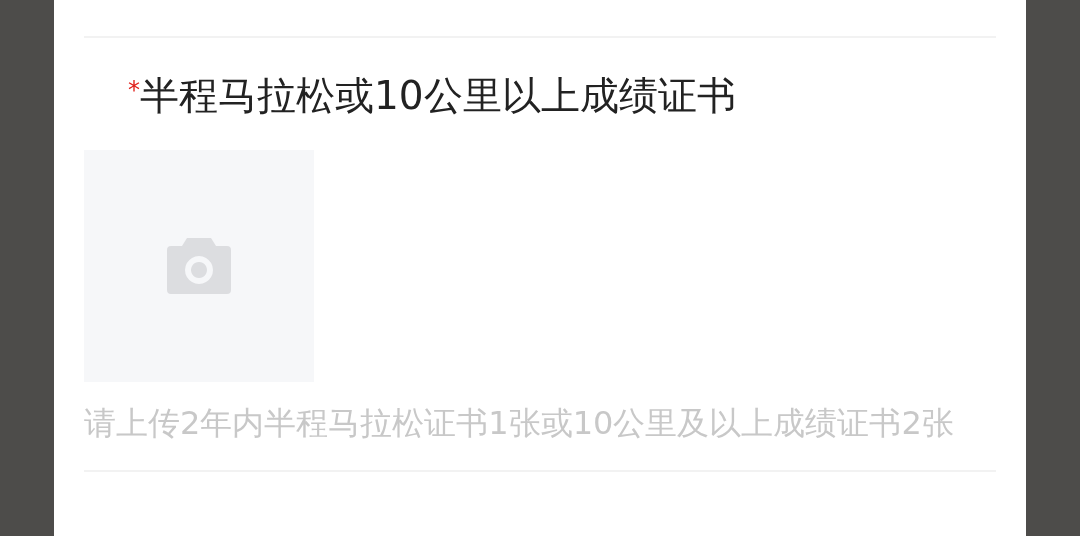 This screenshot has height=536, width=1080. Describe the element at coordinates (438, 96) in the screenshot. I see `field-label: 半程马拉松或10公里以上成绩证书` at that location.